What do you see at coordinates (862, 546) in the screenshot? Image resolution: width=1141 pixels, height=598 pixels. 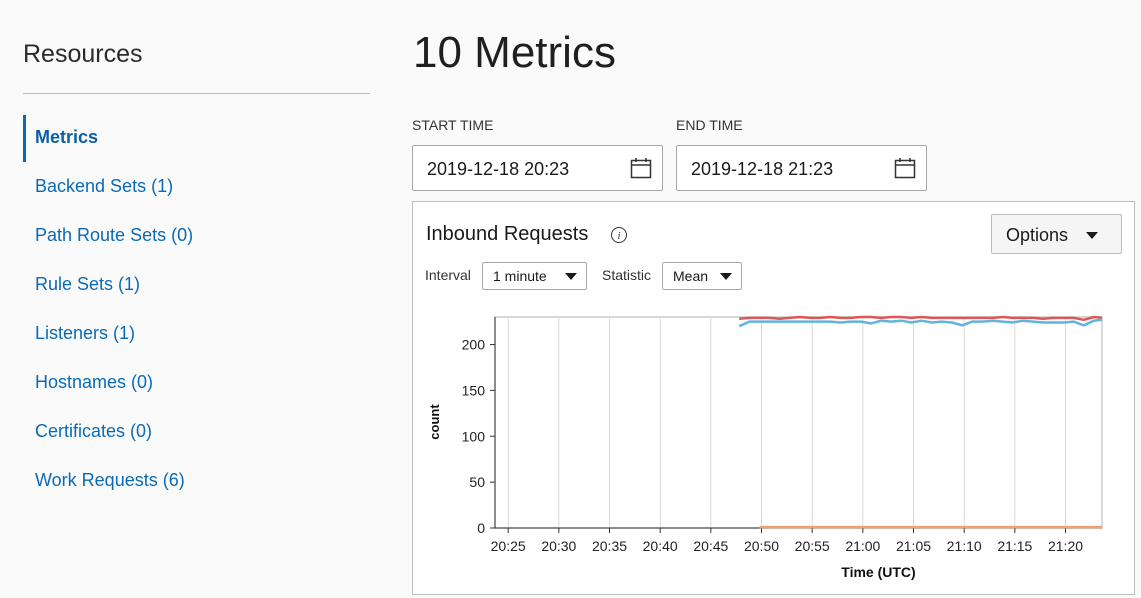 I see `x-tick-label: 21:00` at bounding box center [862, 546].